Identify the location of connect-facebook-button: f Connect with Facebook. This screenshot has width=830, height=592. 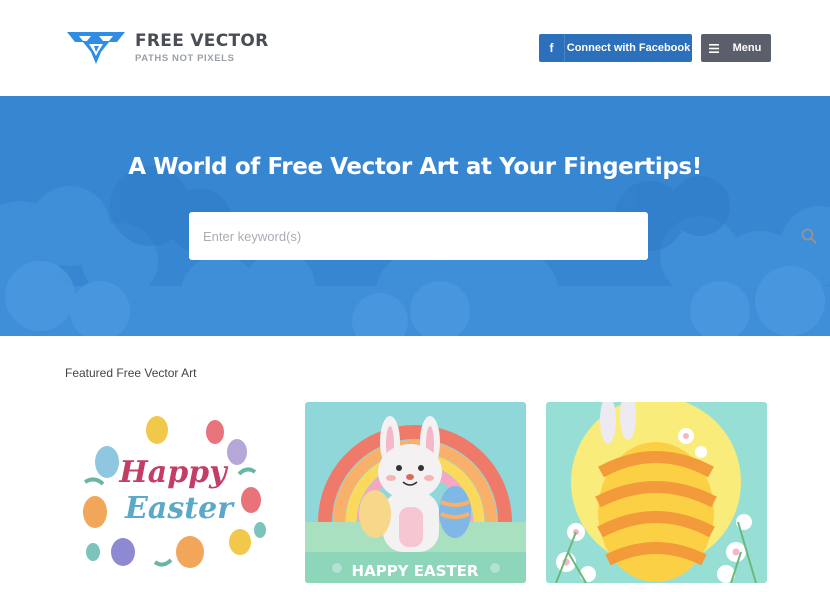
(615, 48).